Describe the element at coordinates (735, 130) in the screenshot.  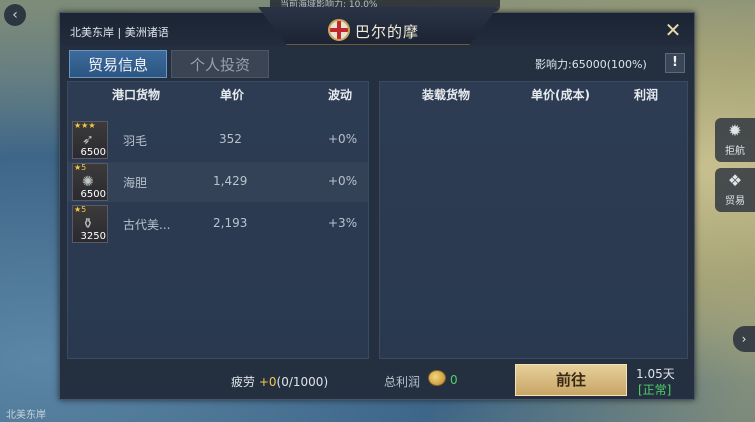
I see `ship-wheel-icon: ✹` at that location.